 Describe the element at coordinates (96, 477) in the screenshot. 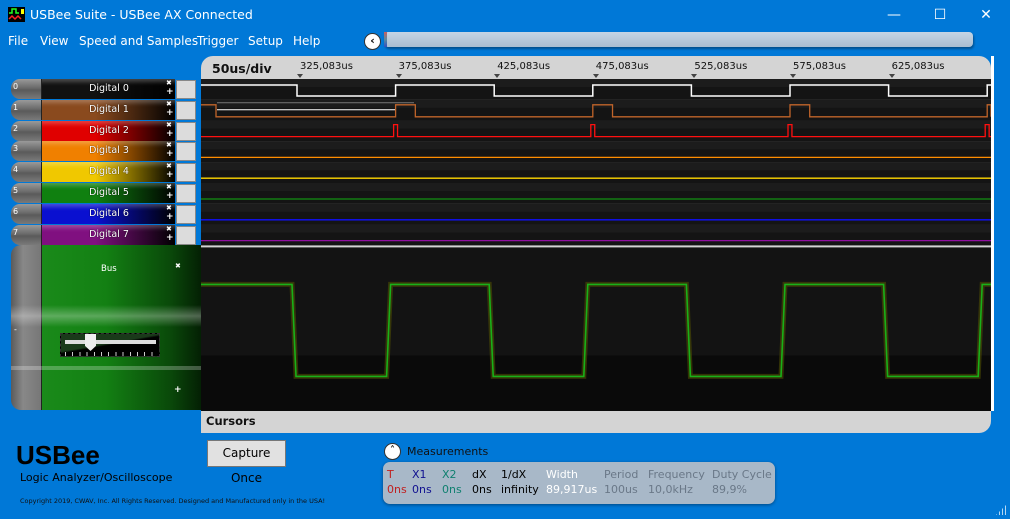

I see `brand-subtitle: Logic Analyzer/Oscilloscope` at that location.